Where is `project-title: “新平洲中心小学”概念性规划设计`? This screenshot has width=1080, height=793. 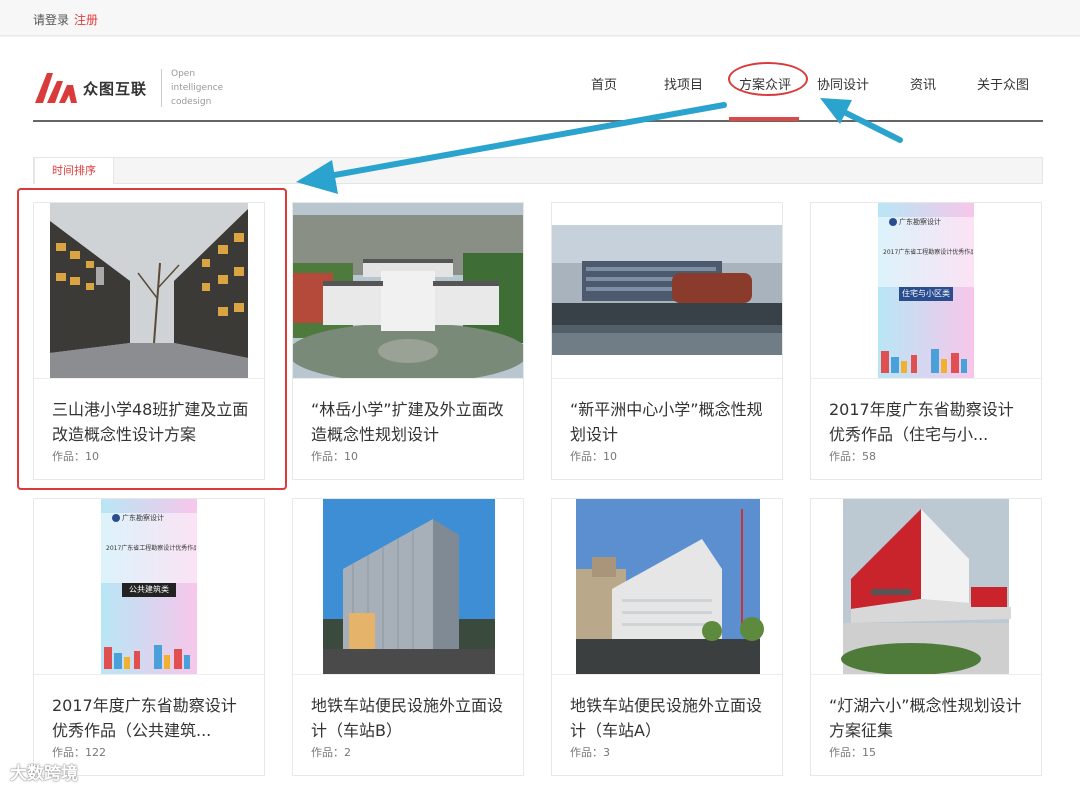 project-title: “新平洲中心小学”概念性规划设计 is located at coordinates (670, 422).